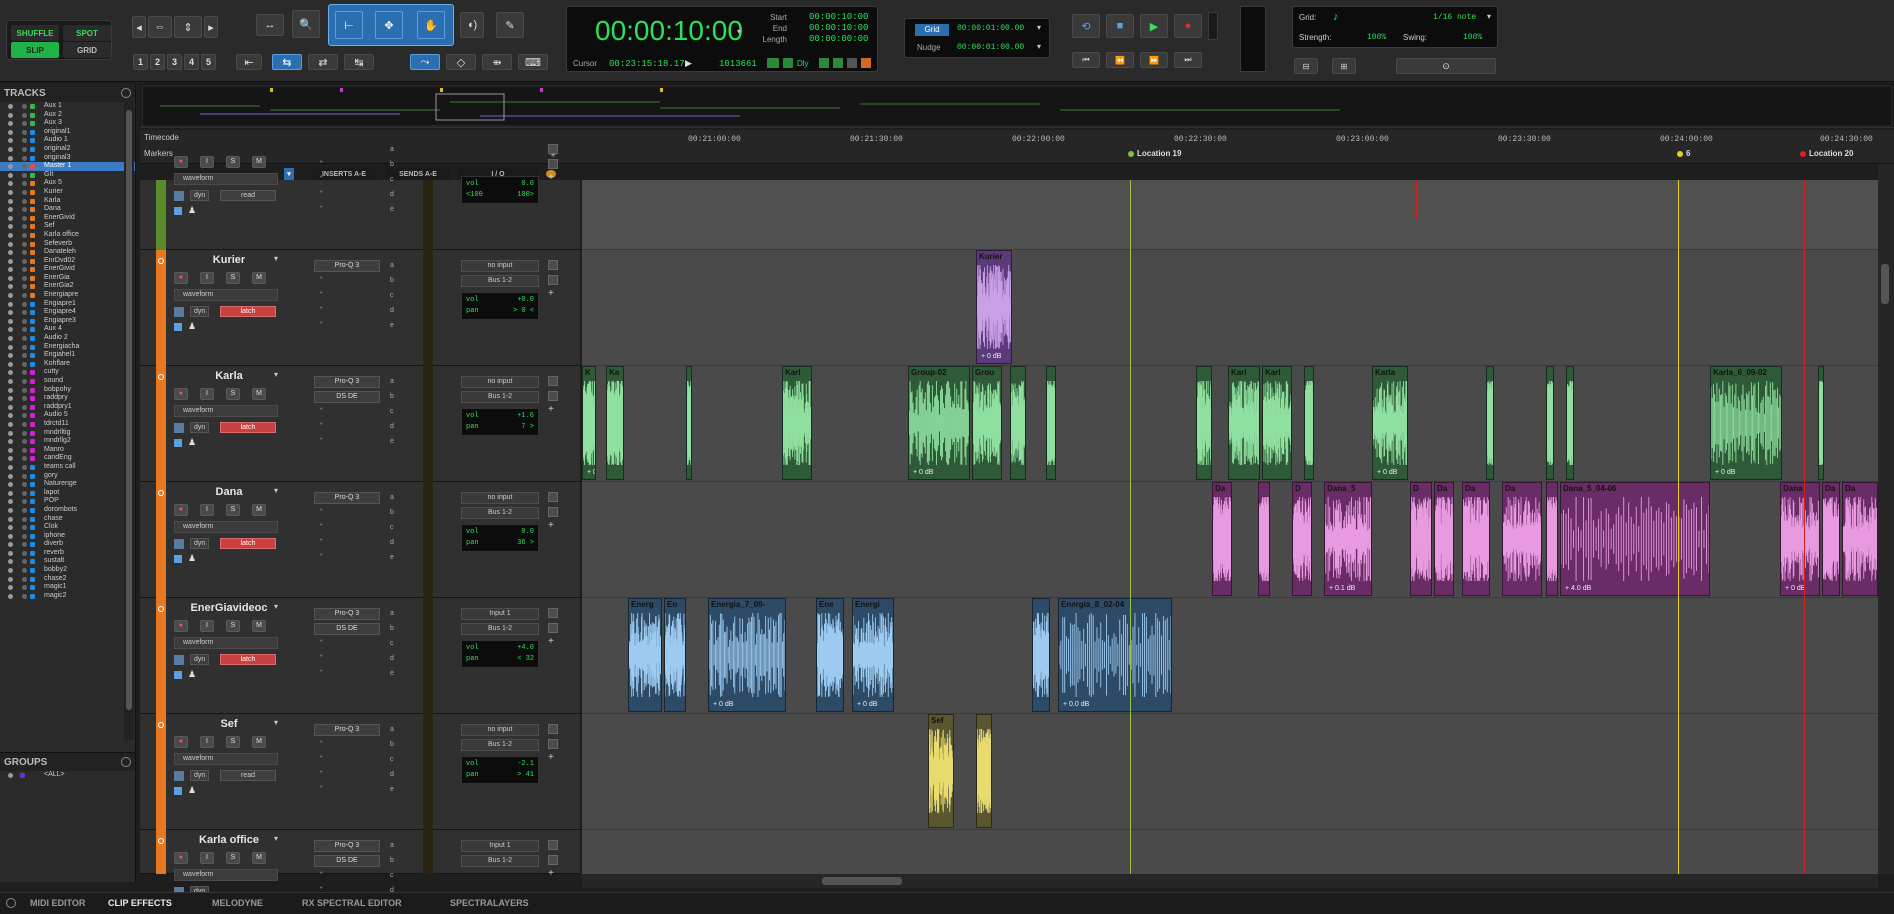 The height and width of the screenshot is (914, 1894). I want to click on track-list-item: mndrllg2, so click(67, 441).